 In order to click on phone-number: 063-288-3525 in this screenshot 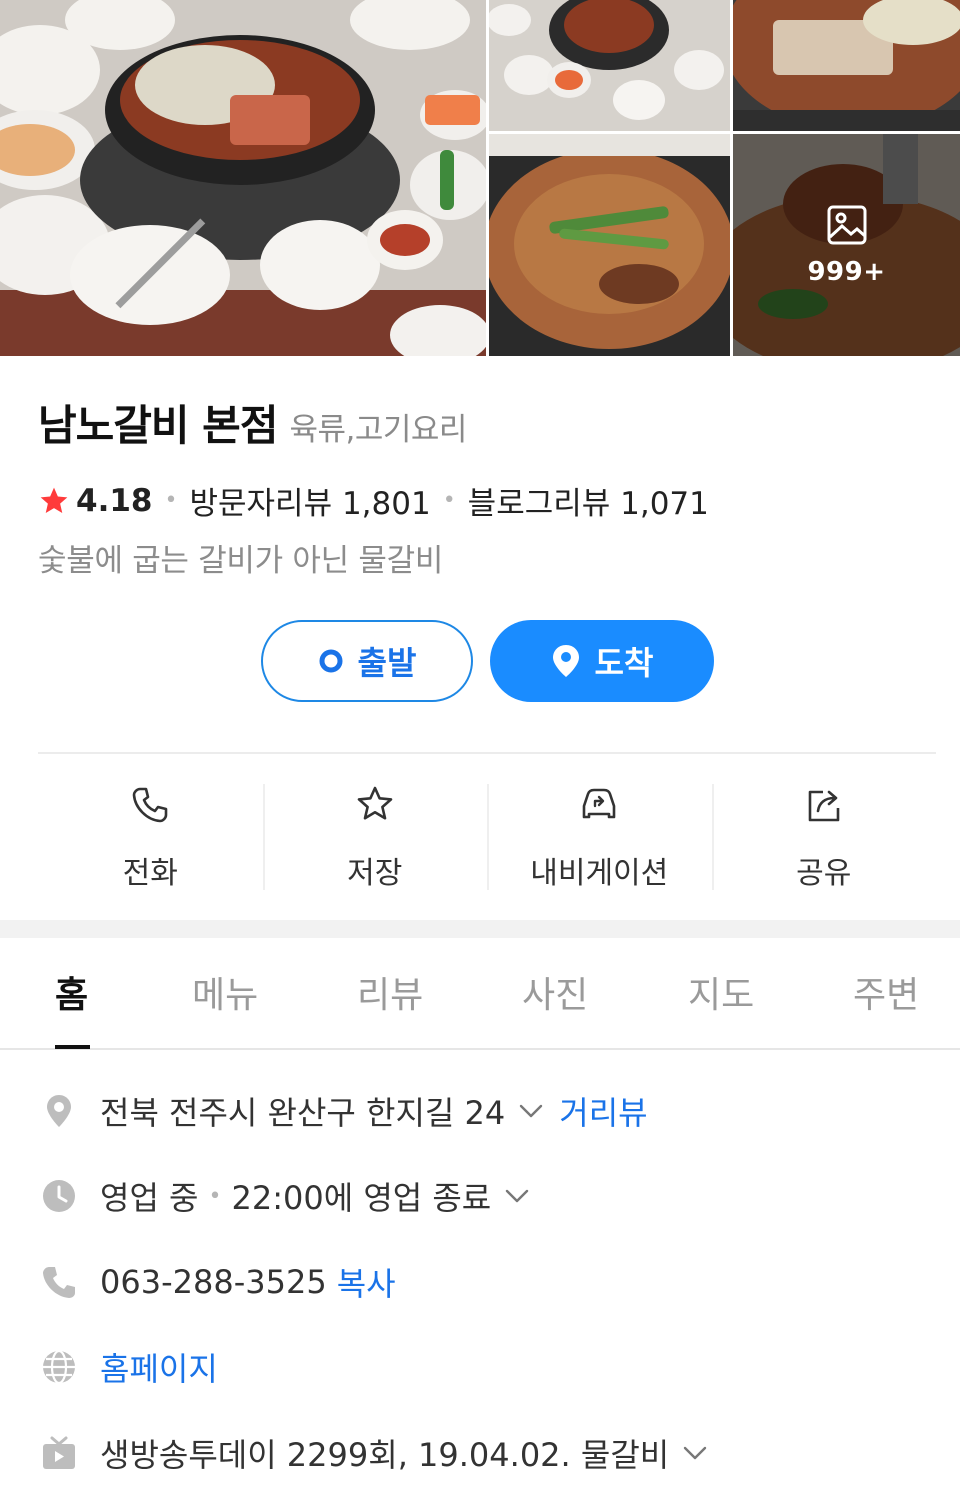, I will do `click(213, 1282)`.